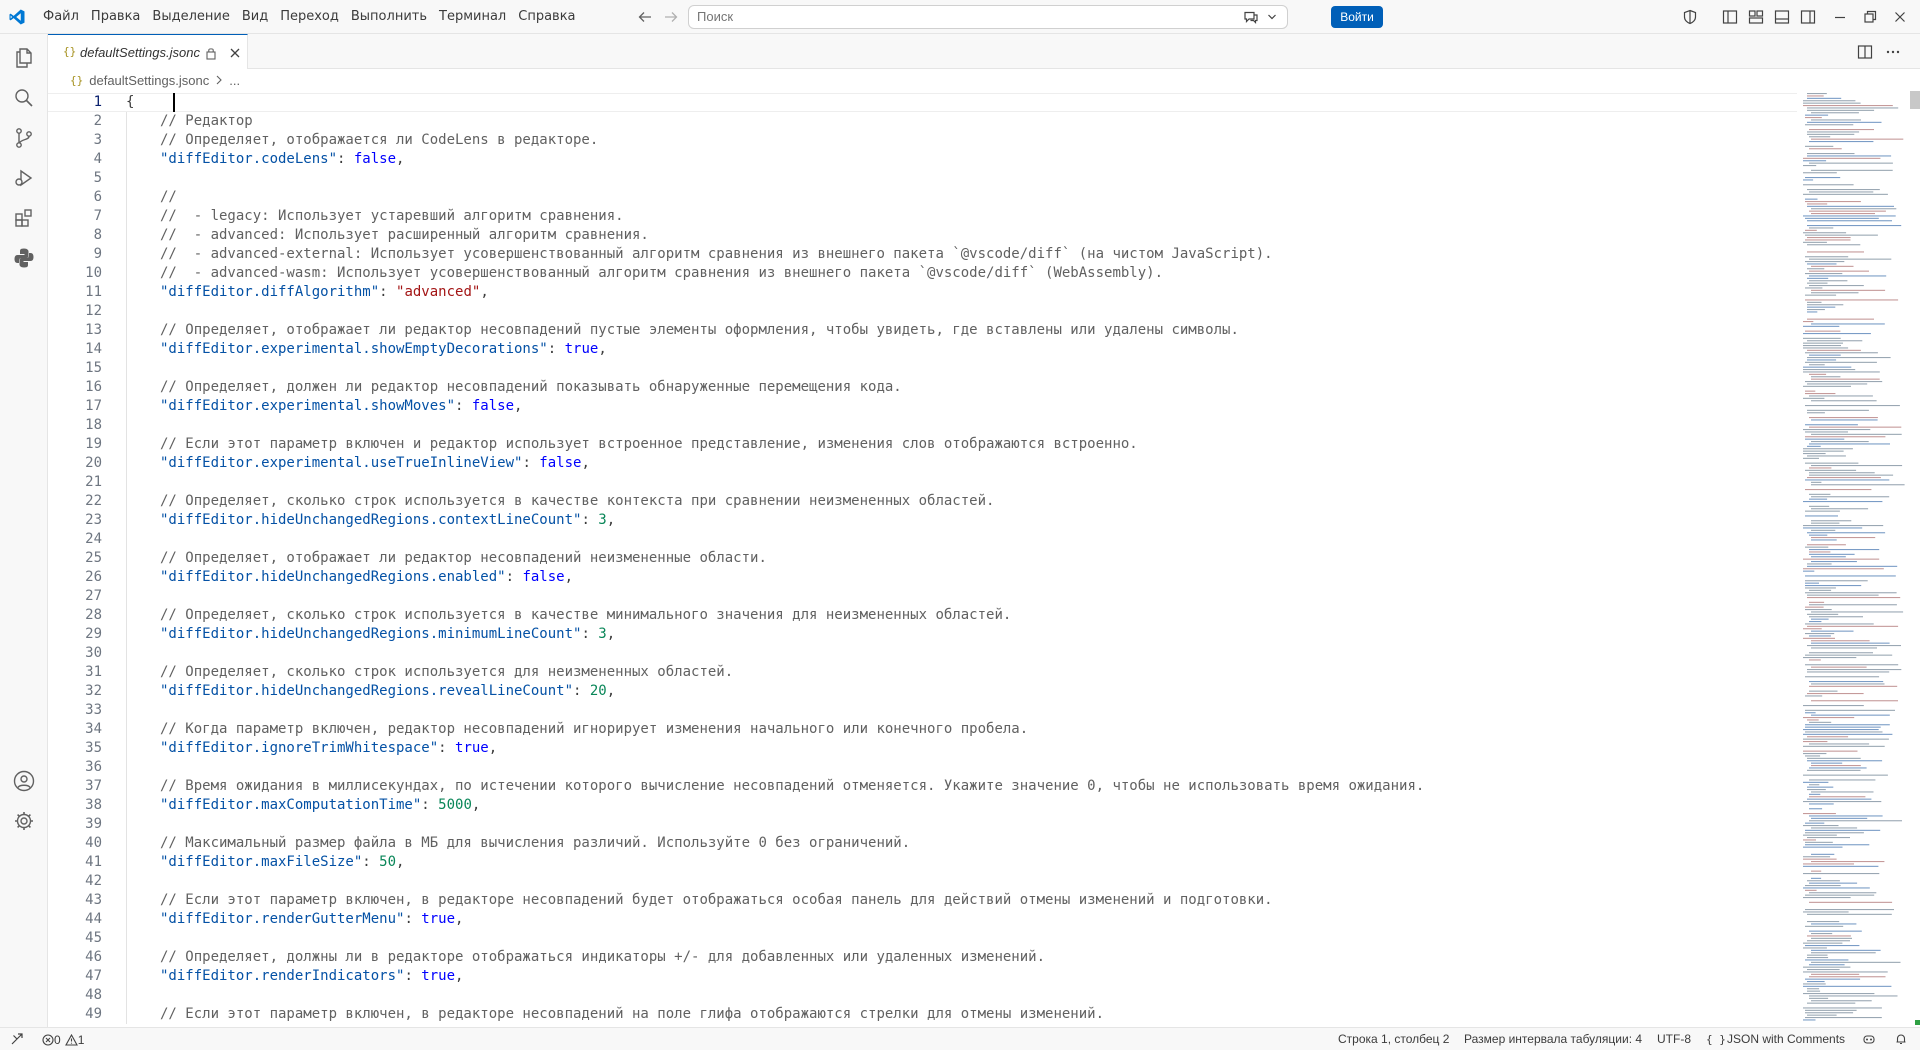 This screenshot has width=1920, height=1050. Describe the element at coordinates (97, 197) in the screenshot. I see `line-number: 6` at that location.